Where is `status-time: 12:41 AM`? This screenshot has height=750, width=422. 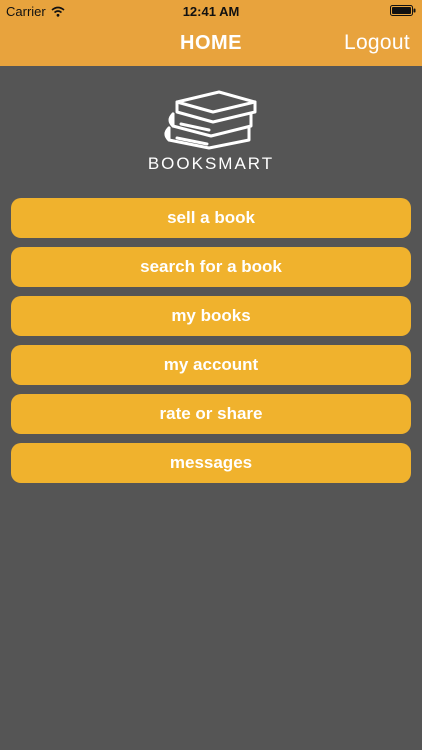 status-time: 12:41 AM is located at coordinates (211, 11).